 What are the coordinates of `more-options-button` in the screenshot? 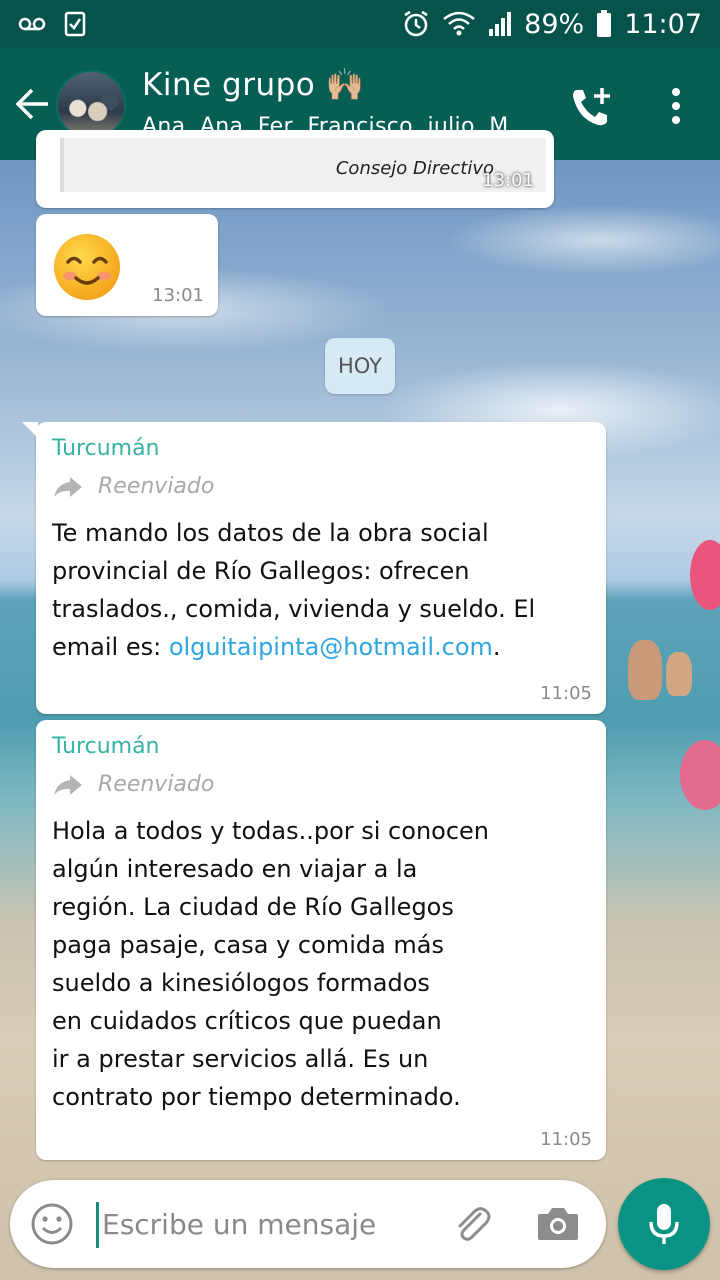 It's located at (676, 106).